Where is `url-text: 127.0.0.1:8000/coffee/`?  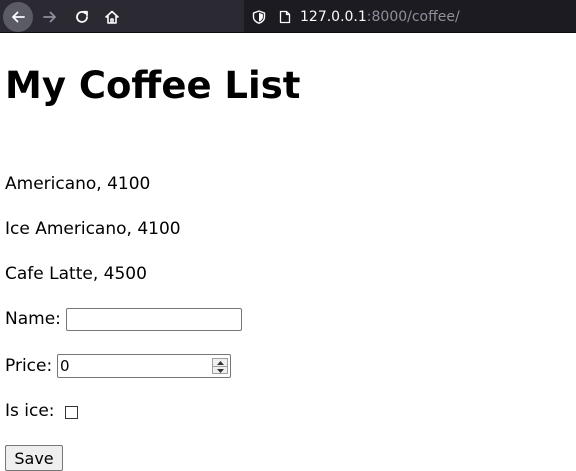
url-text: 127.0.0.1:8000/coffee/ is located at coordinates (380, 17).